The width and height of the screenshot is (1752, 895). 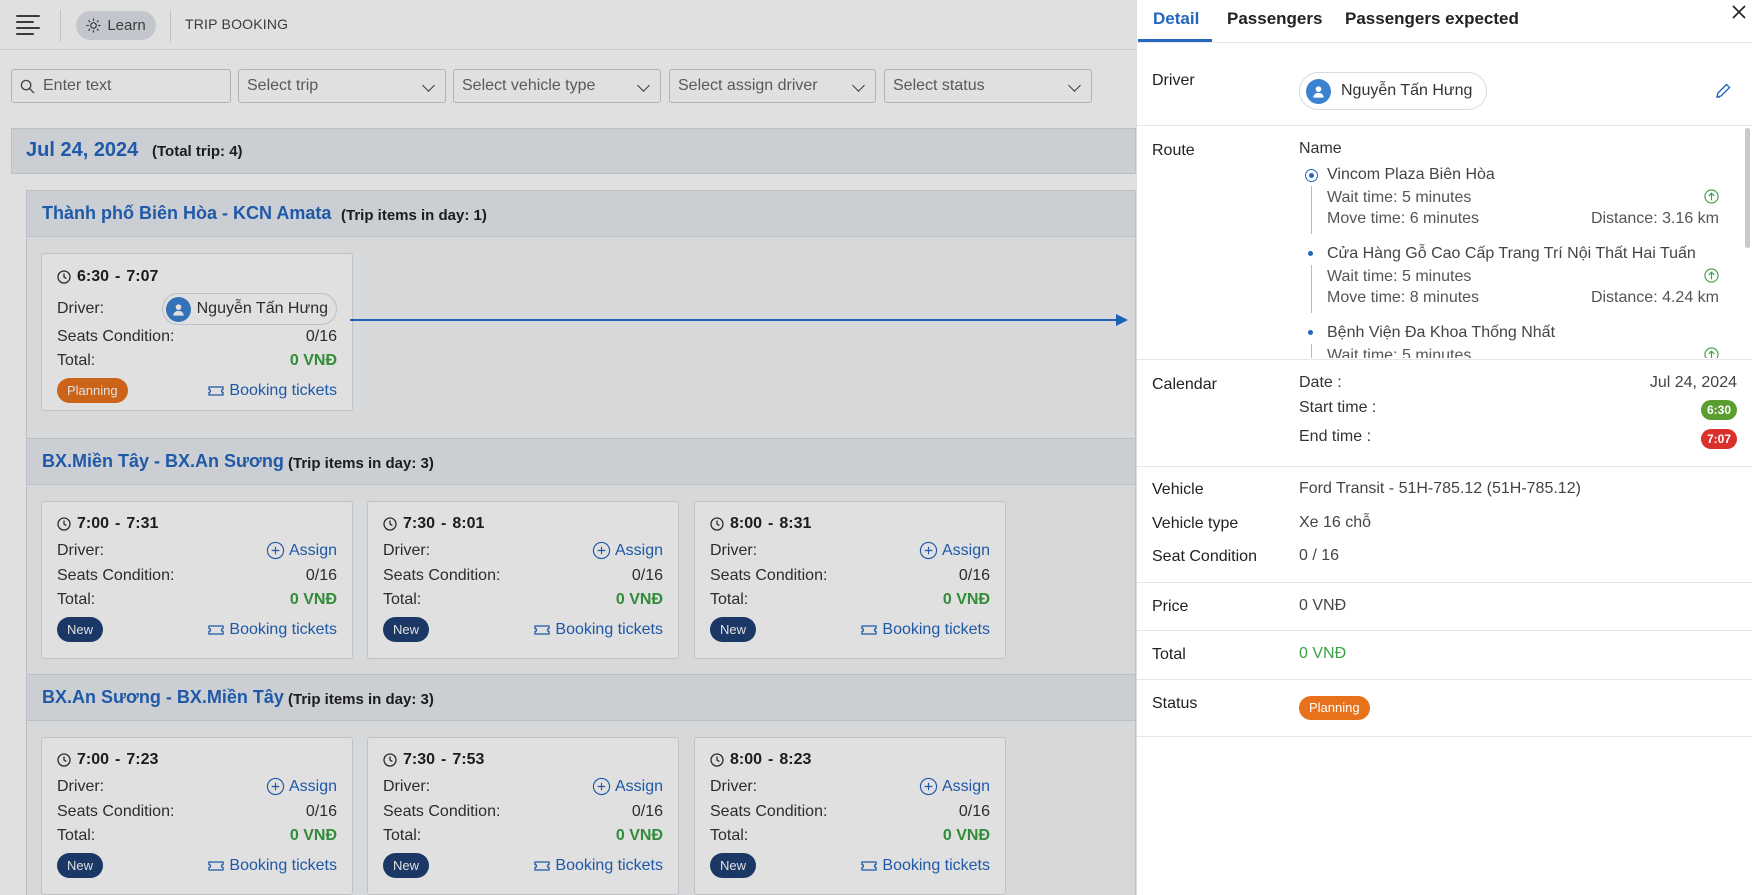 I want to click on trip-start: 7:00, so click(x=93, y=523).